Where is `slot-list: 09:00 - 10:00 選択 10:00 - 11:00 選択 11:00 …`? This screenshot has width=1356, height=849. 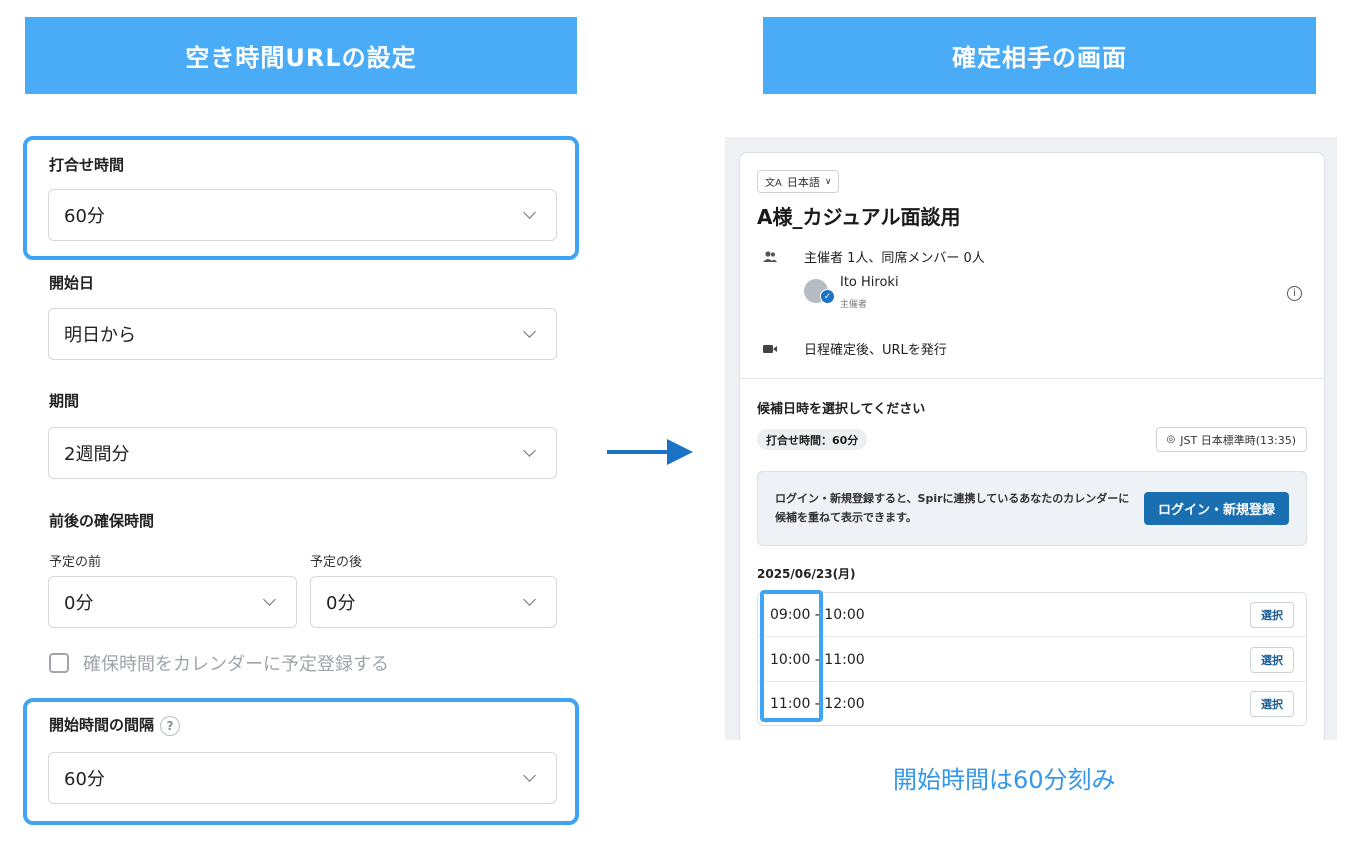
slot-list: 09:00 - 10:00 選択 10:00 - 11:00 選択 11:00 … is located at coordinates (1032, 659).